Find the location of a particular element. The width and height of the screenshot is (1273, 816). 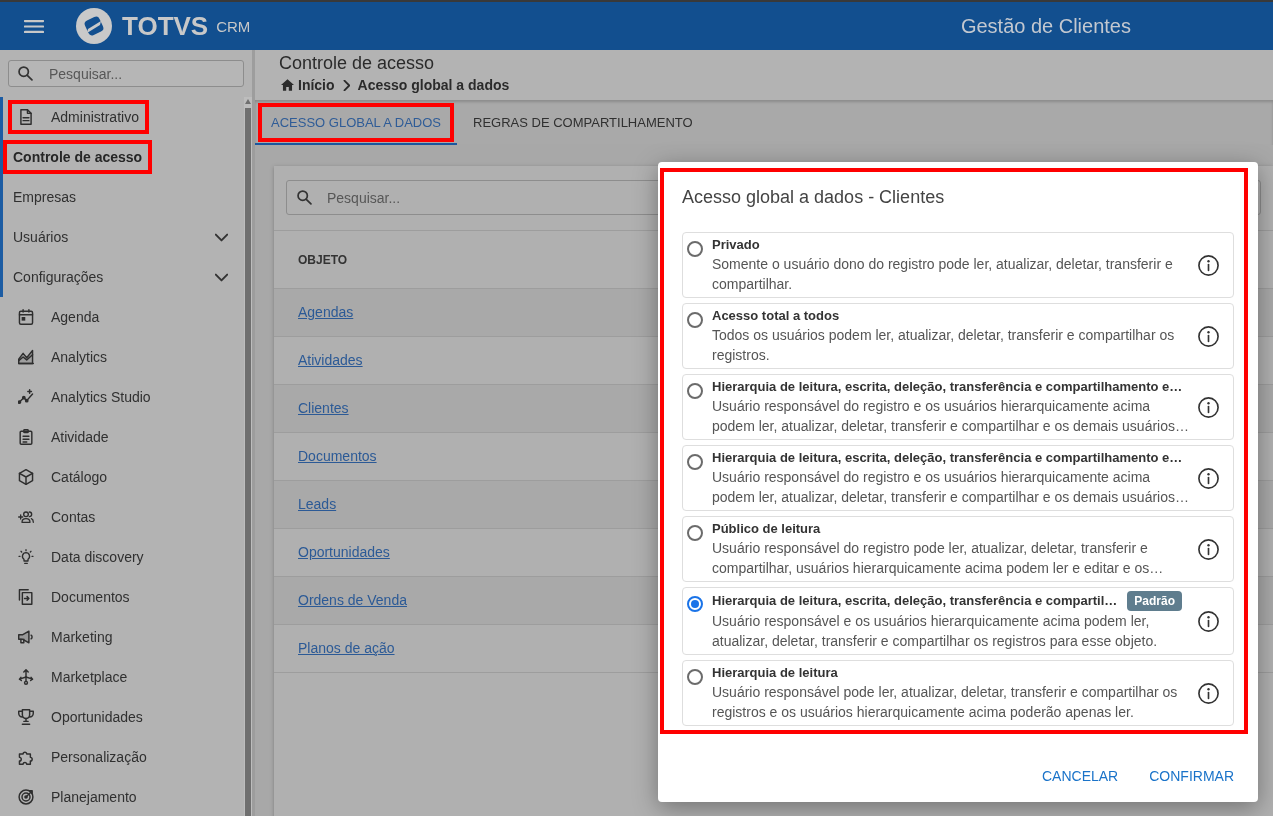

page-title: Controle de acesso is located at coordinates (357, 63).